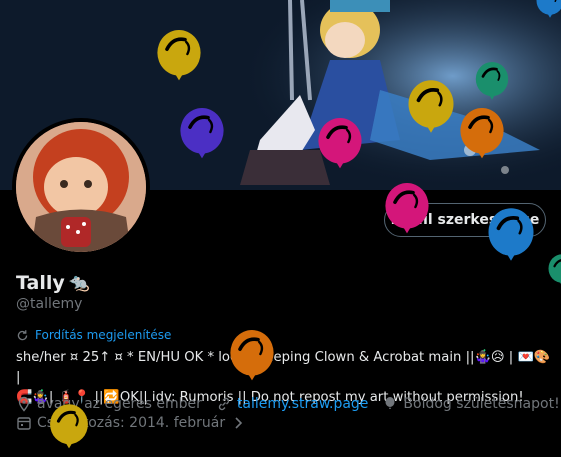 The image size is (561, 457). Describe the element at coordinates (49, 304) in the screenshot. I see `user-handle: @tallemy` at that location.